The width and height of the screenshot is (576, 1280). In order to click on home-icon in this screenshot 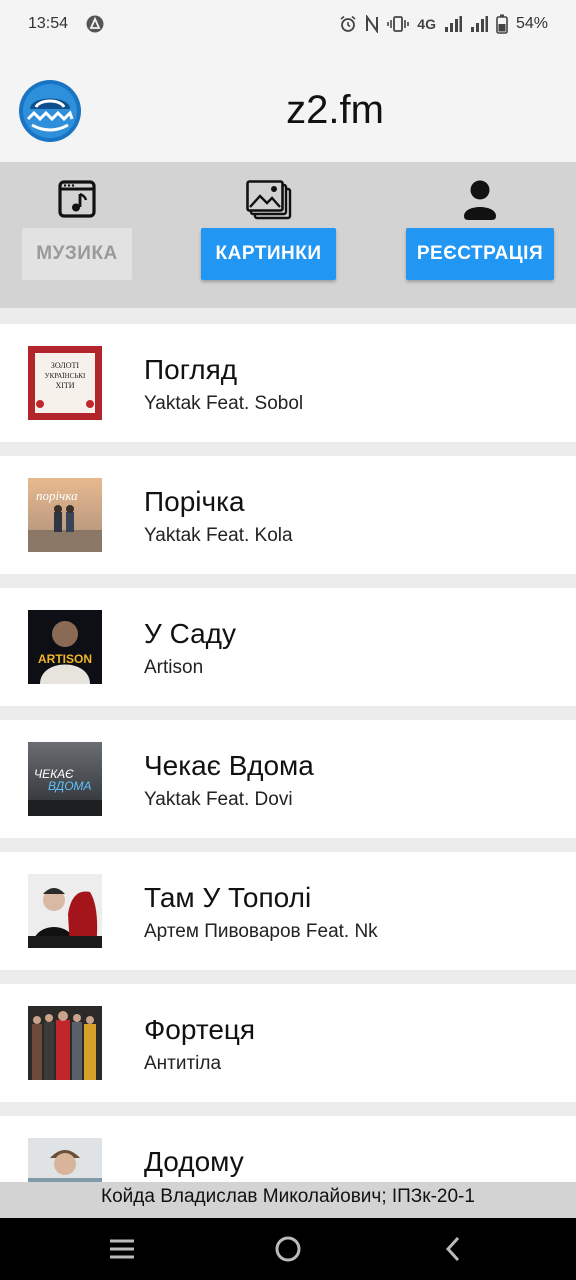, I will do `click(288, 1249)`.